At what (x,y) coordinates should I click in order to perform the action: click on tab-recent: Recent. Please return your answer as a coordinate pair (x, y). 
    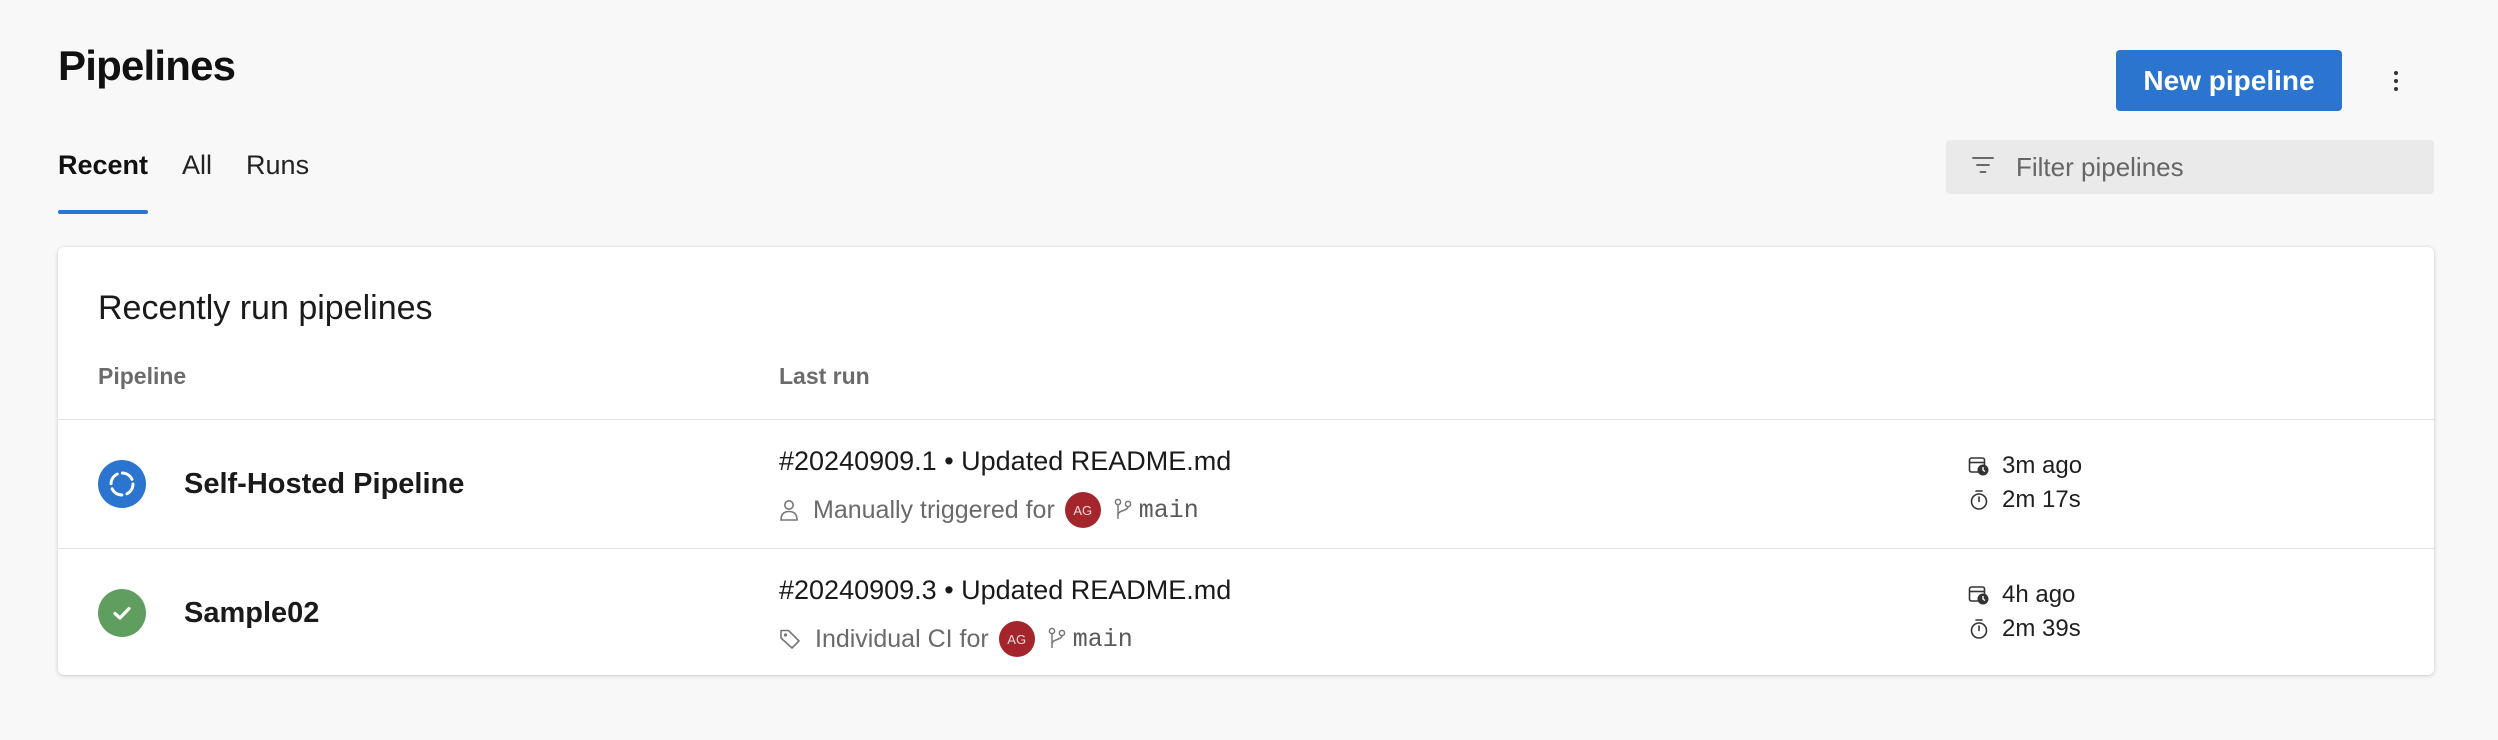
    Looking at the image, I should click on (103, 182).